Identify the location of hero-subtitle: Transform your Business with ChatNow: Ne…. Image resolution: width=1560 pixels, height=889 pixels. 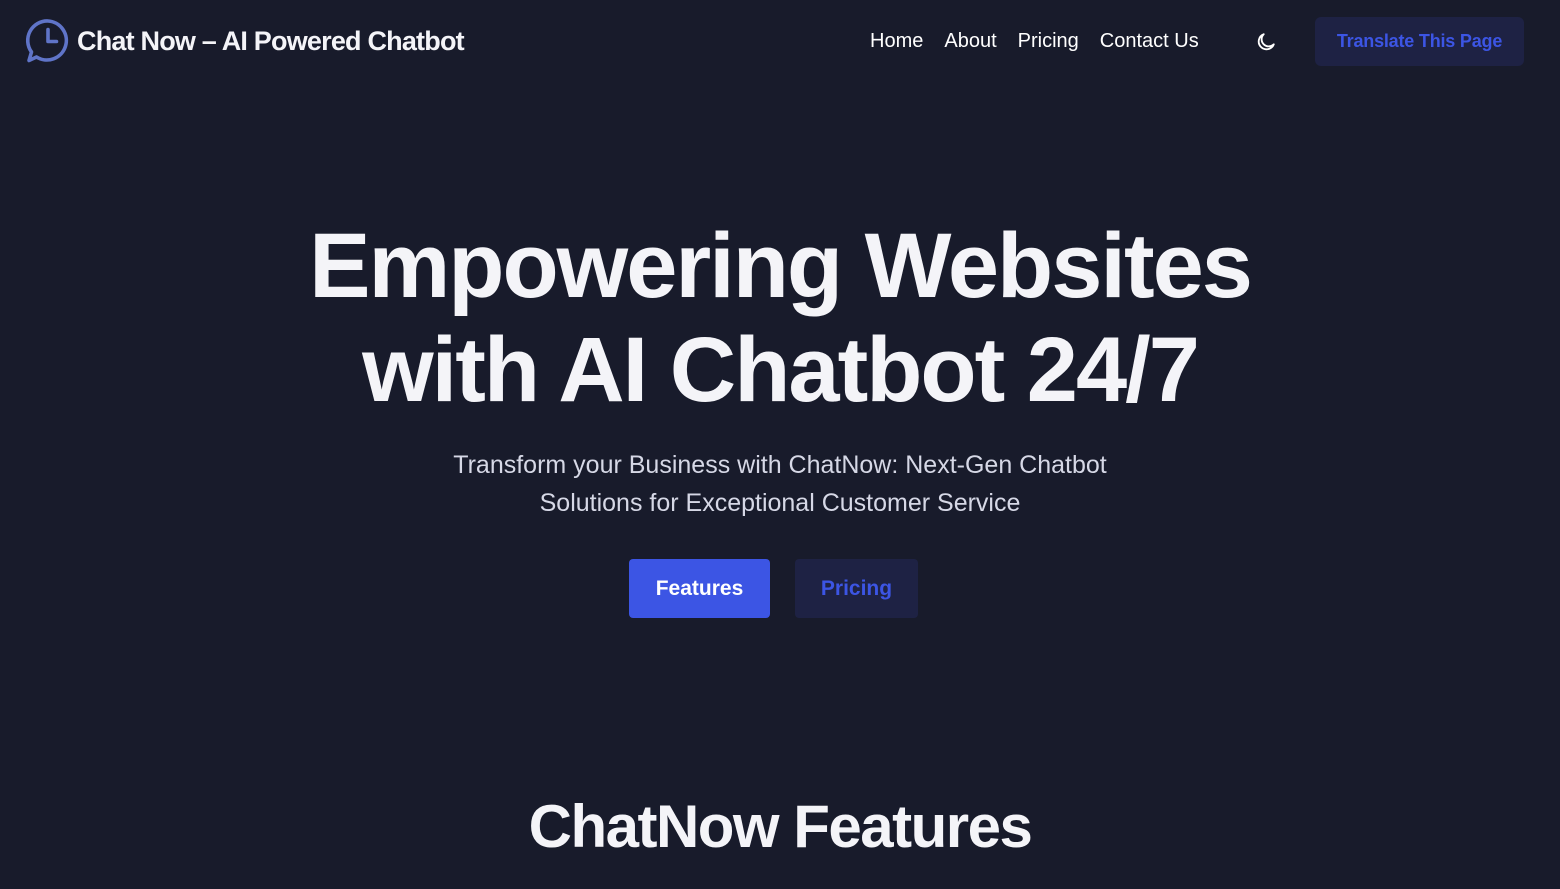
(780, 484).